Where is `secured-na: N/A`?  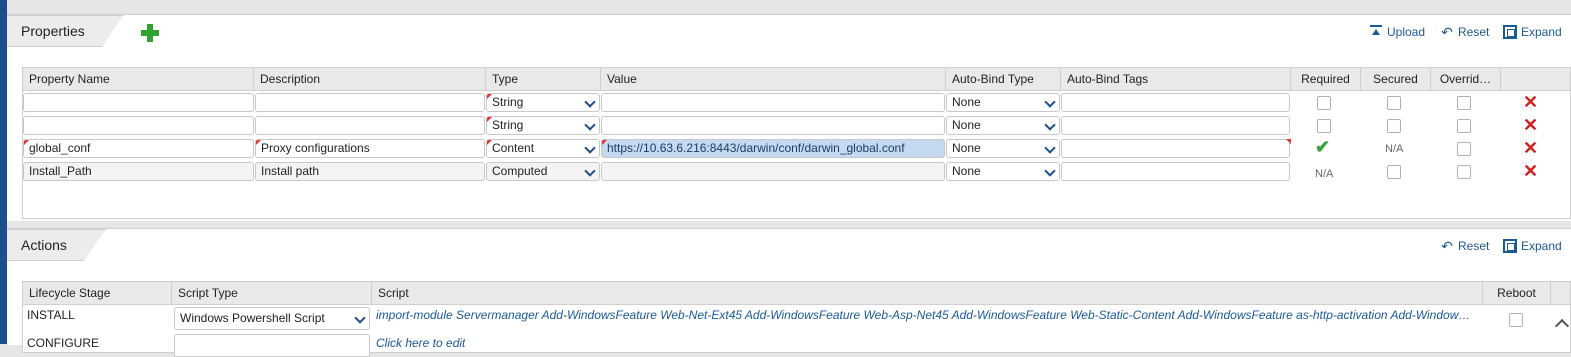 secured-na: N/A is located at coordinates (1394, 149).